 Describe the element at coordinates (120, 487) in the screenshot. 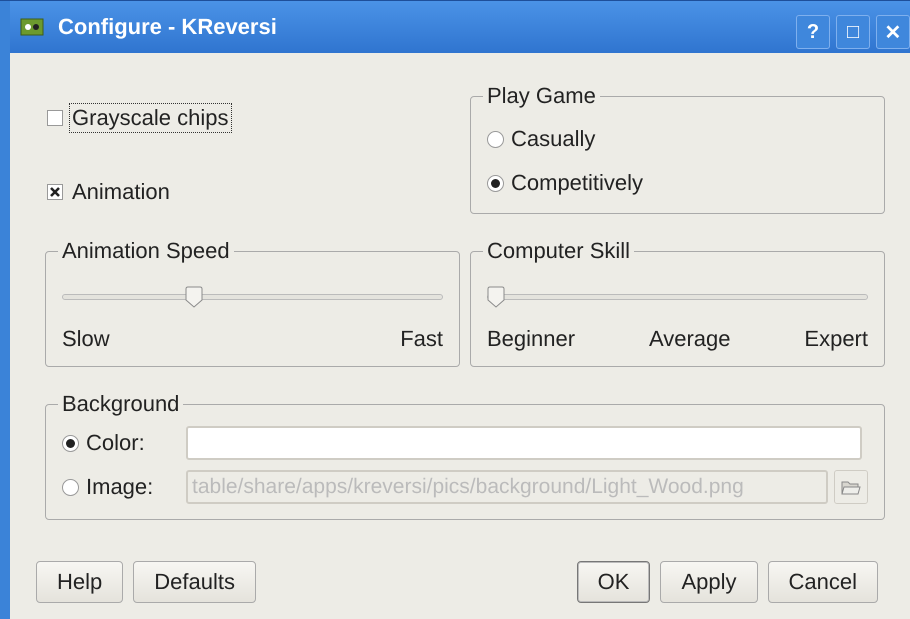

I see `radio-label: Image:` at that location.